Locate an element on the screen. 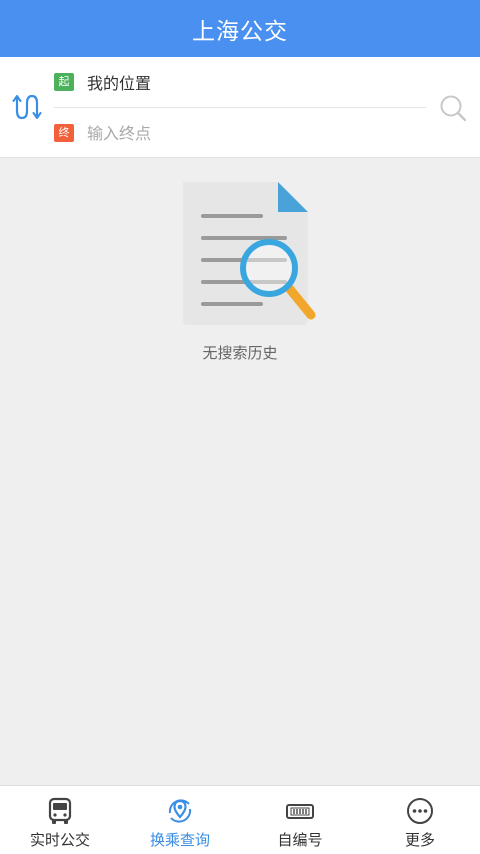  start-badge: 起 is located at coordinates (64, 82).